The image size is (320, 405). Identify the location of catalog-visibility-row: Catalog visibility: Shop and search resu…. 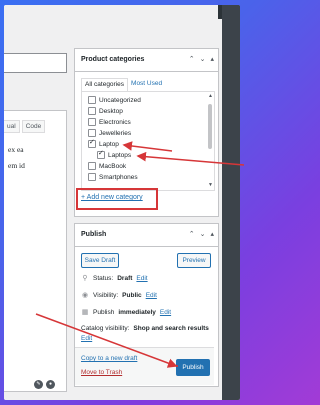
(145, 328).